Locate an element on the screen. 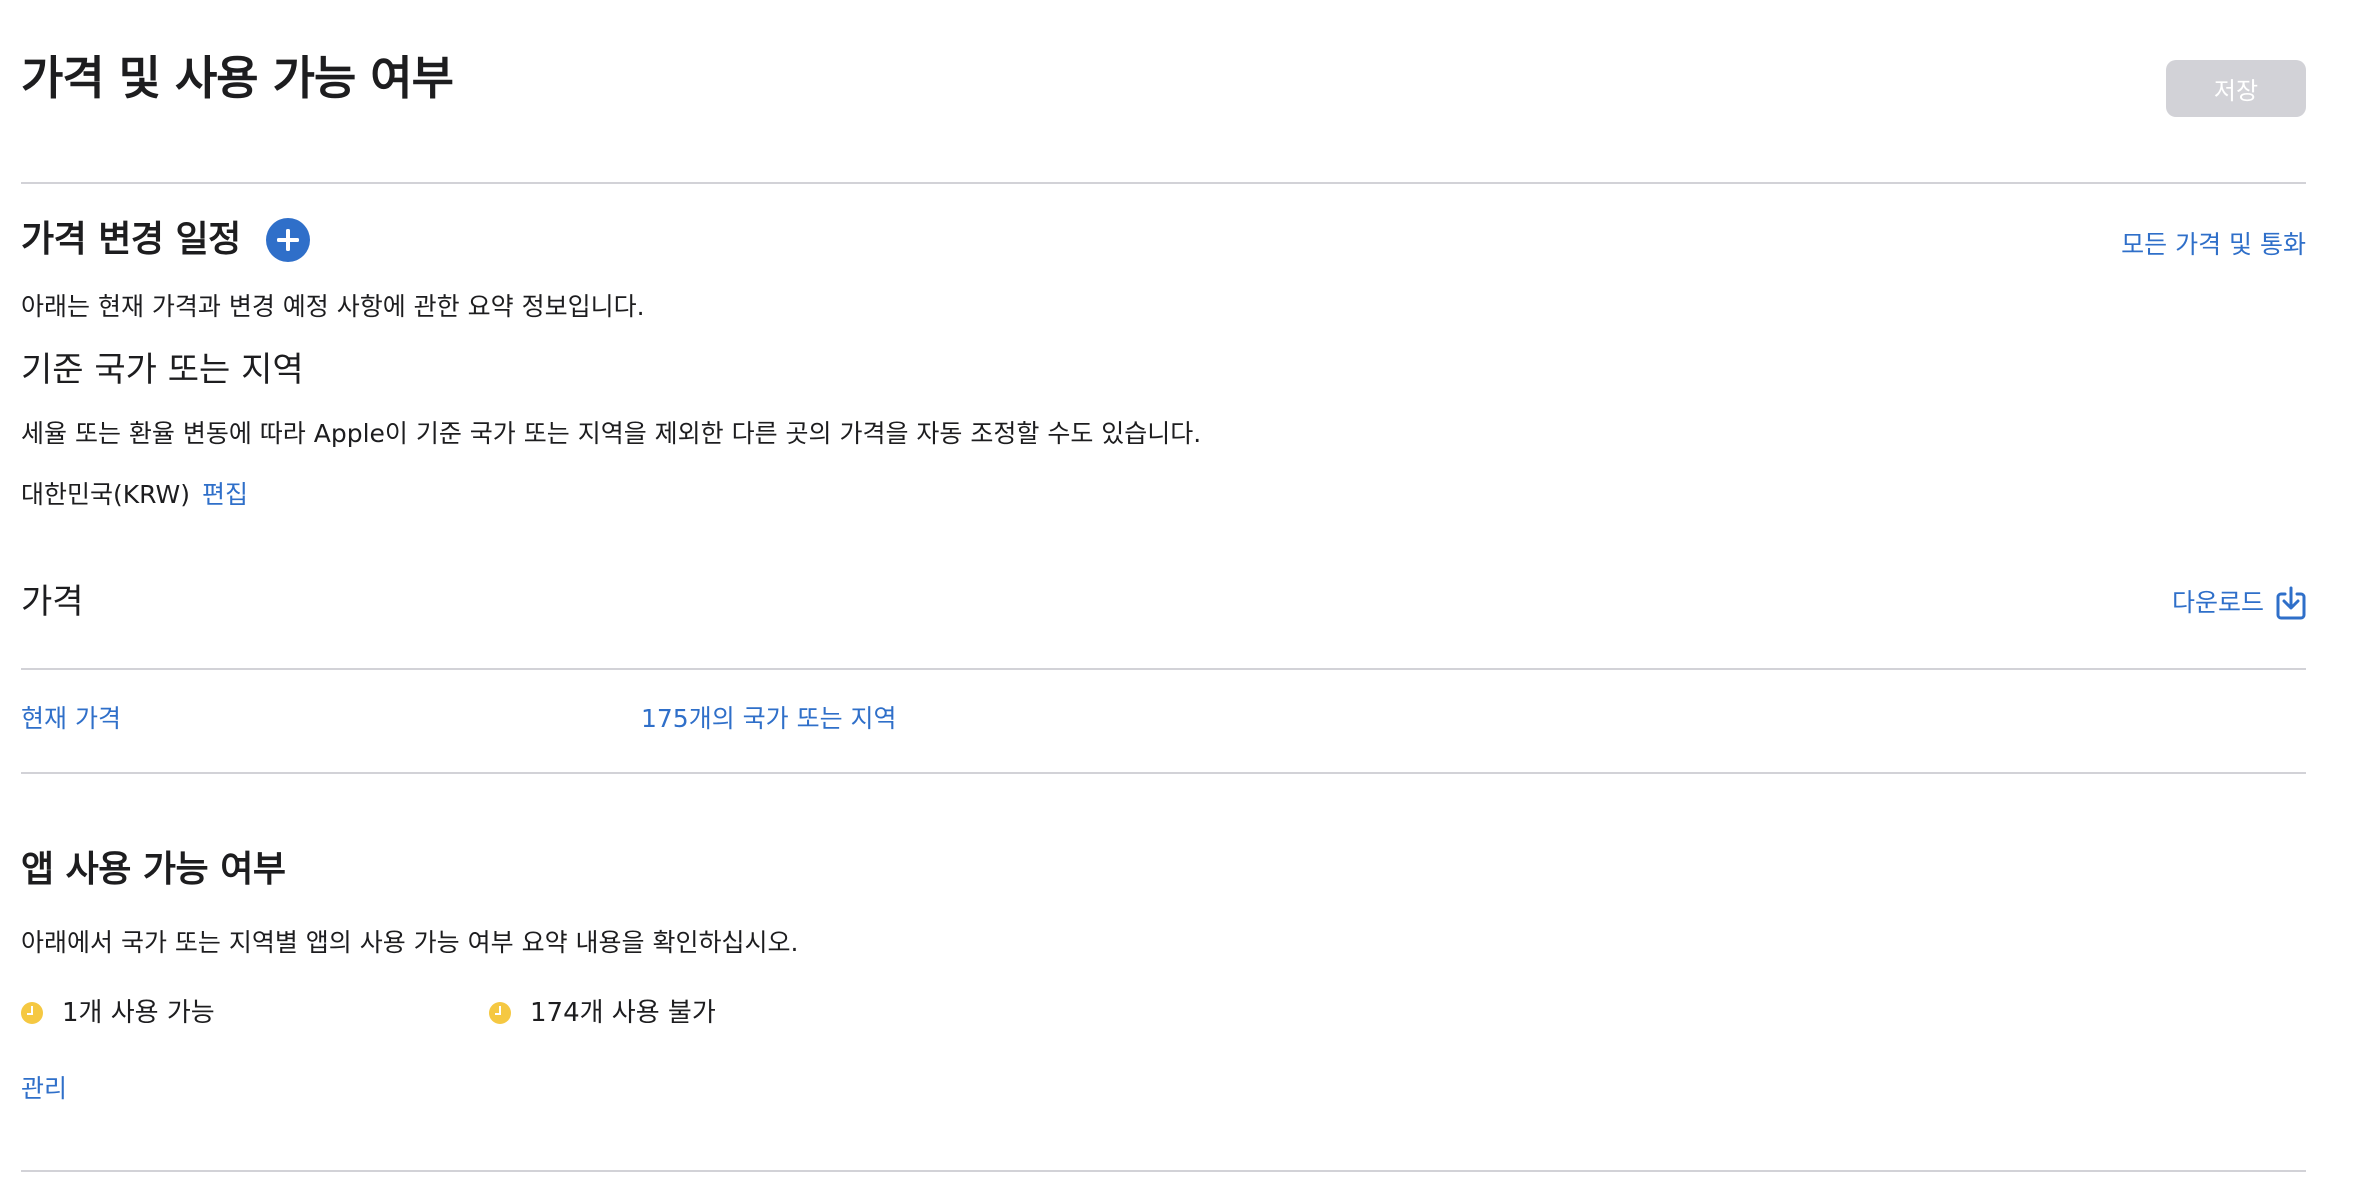 Image resolution: width=2356 pixels, height=1186 pixels. current-price-link: 현재 가격 is located at coordinates (71, 719).